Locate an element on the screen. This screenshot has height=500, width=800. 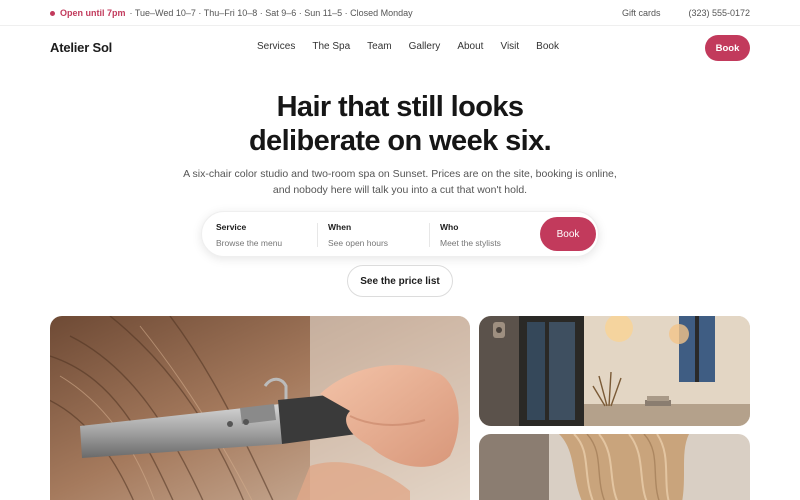
nav-link-team: Team is located at coordinates (379, 46).